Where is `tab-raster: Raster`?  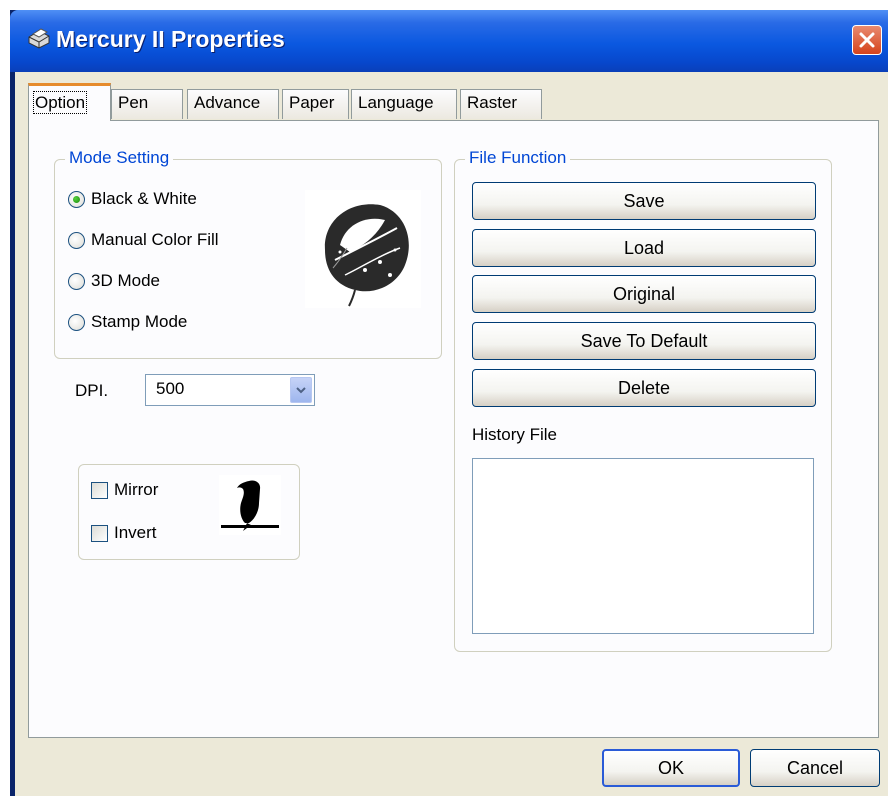
tab-raster: Raster is located at coordinates (501, 104).